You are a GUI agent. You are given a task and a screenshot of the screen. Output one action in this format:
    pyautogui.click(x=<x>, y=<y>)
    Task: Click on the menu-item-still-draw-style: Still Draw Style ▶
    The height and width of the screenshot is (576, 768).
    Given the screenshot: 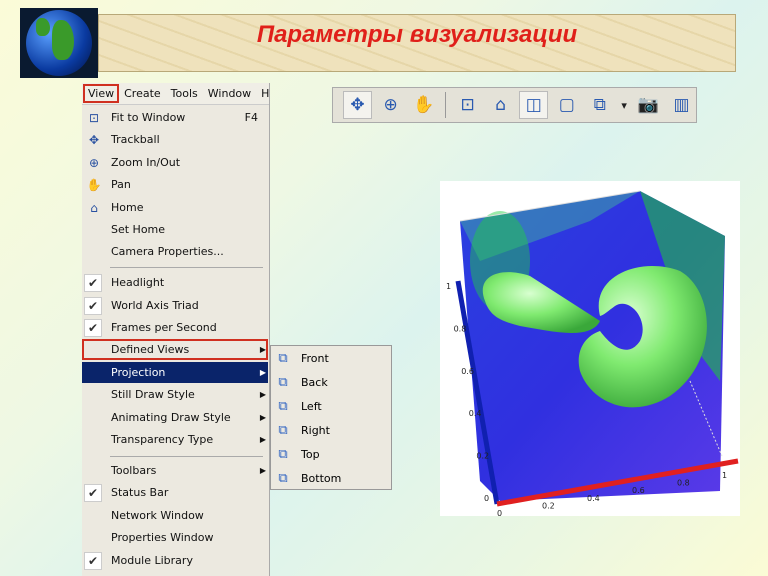 What is the action you would take?
    pyautogui.click(x=175, y=394)
    